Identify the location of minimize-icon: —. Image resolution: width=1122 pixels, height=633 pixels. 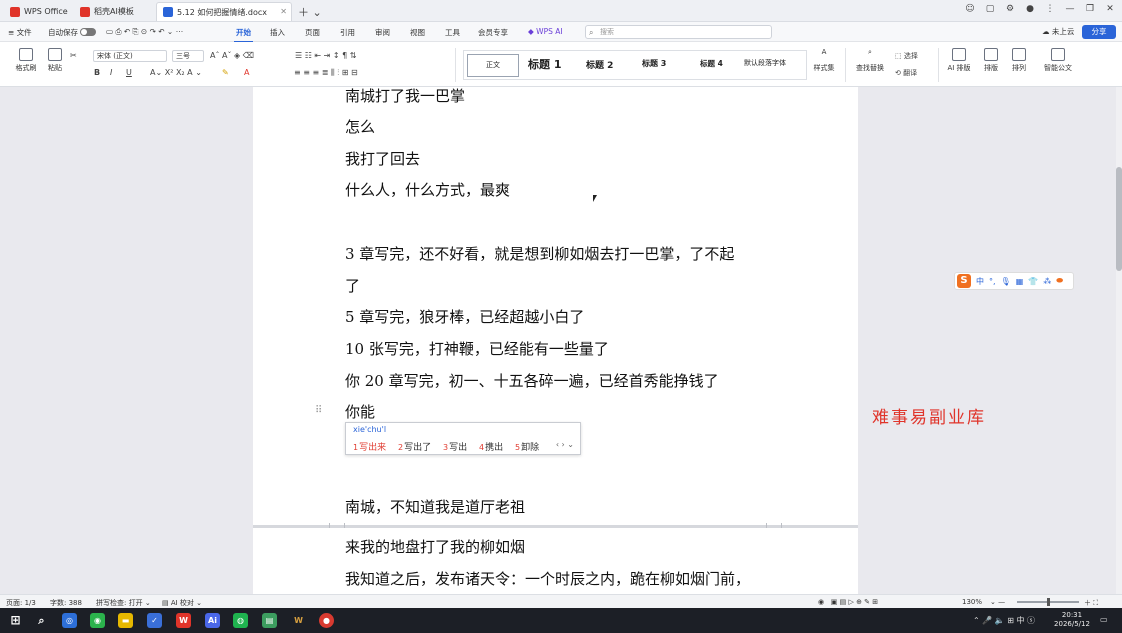
(1070, 9).